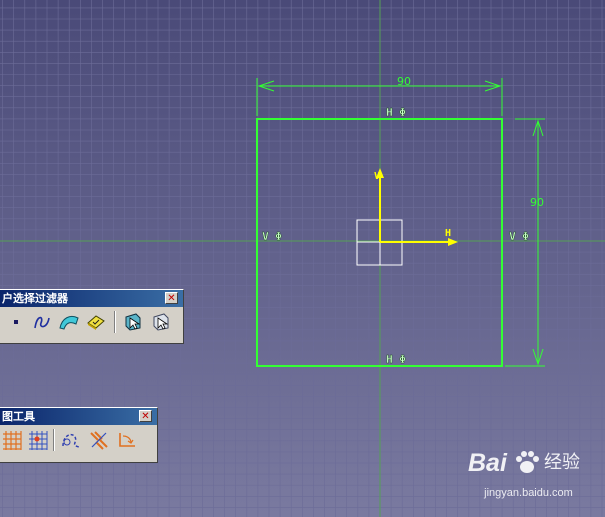  Describe the element at coordinates (127, 440) in the screenshot. I see `dimensional-constraints-icon` at that location.